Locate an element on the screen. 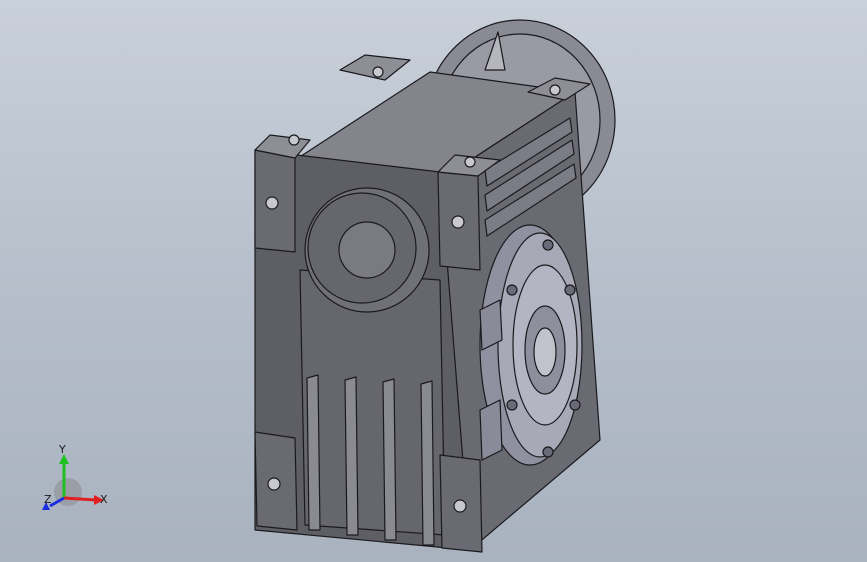 This screenshot has width=867, height=562. x-axis-line is located at coordinates (80, 499).